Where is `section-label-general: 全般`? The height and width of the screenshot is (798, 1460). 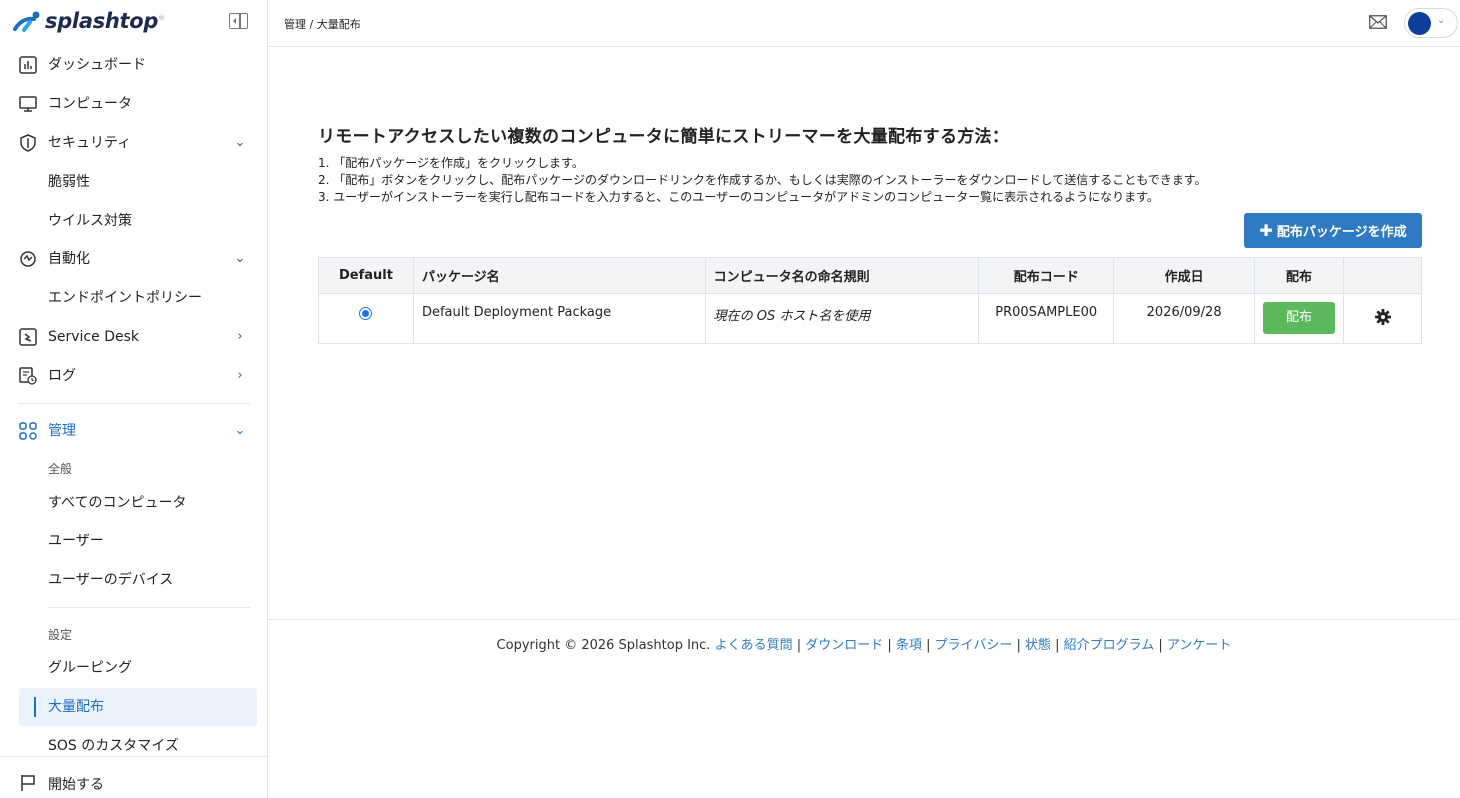
section-label-general: 全般 is located at coordinates (60, 469).